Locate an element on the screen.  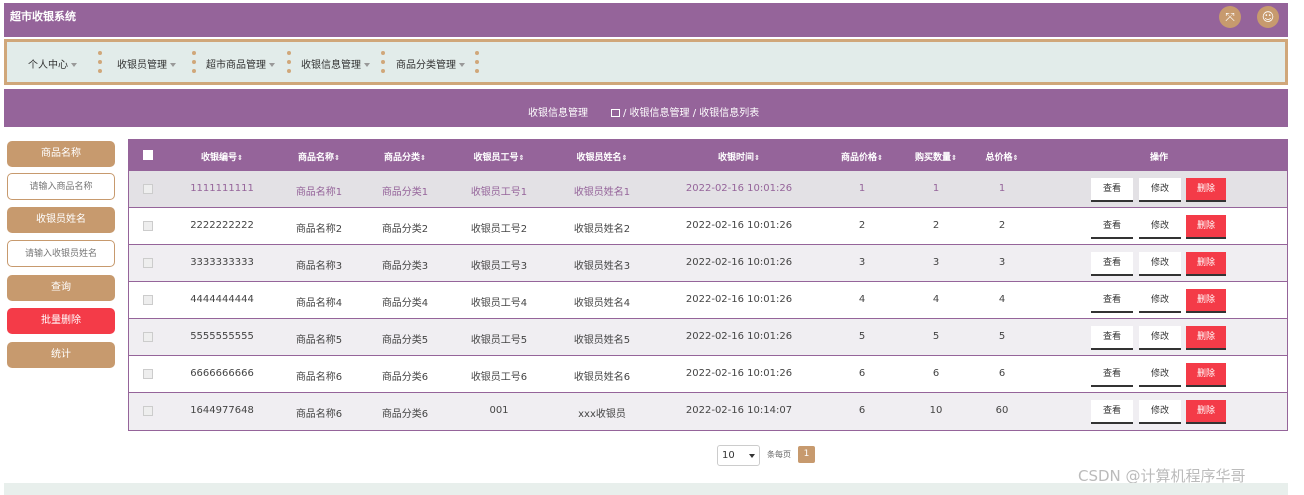
cell-cashier-name: 收银员姓名2 is located at coordinates (602, 229).